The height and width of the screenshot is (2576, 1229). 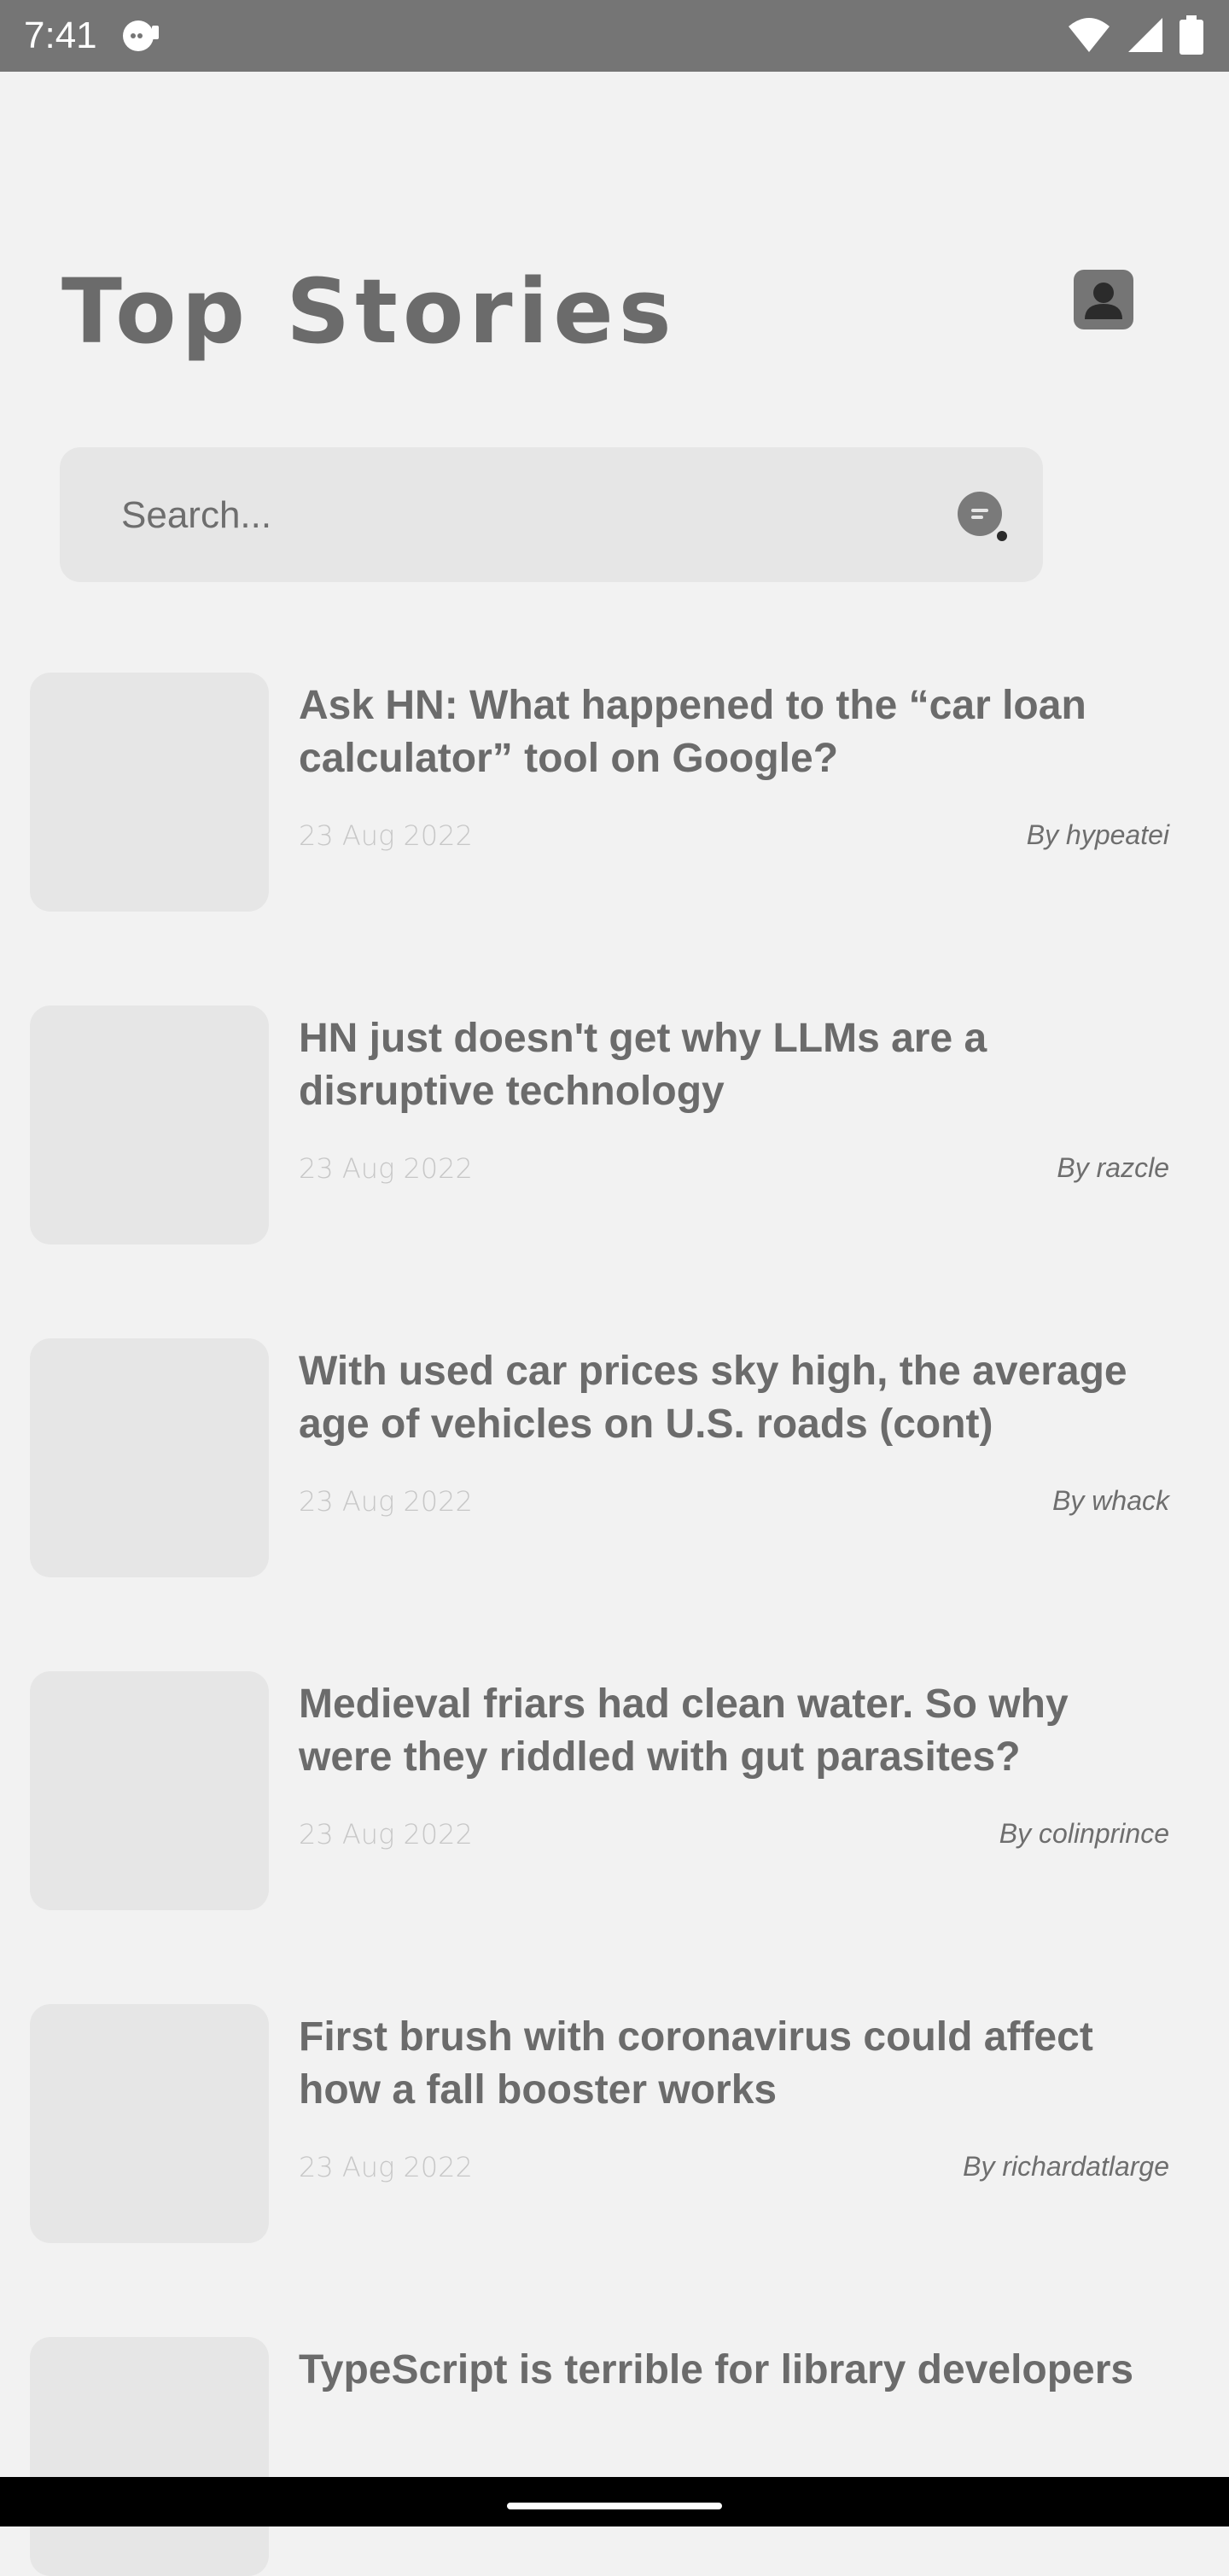 I want to click on search-input, so click(x=505, y=515).